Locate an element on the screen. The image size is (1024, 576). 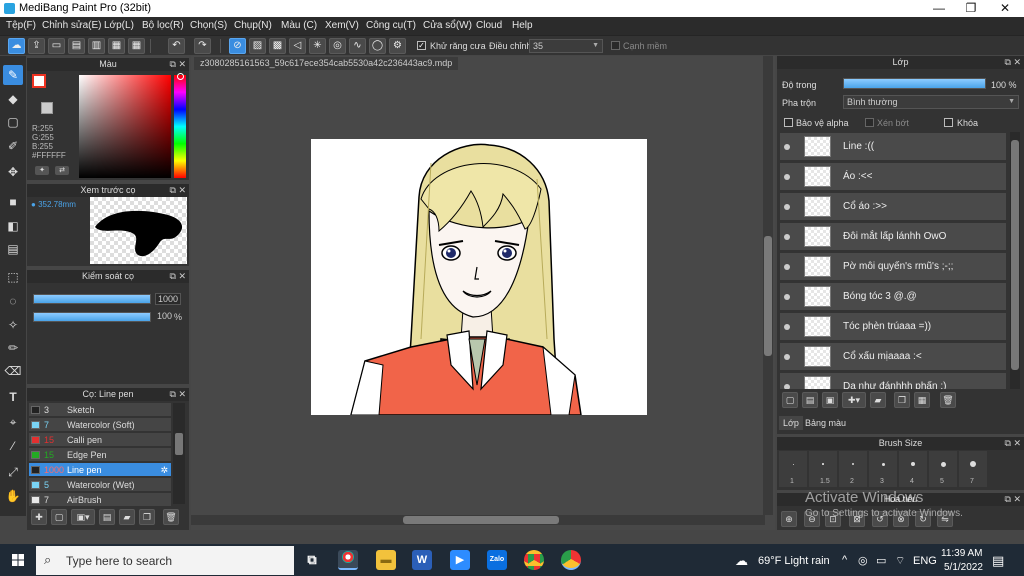
color-swap-icon: ⇄ is located at coordinates (62, 170).